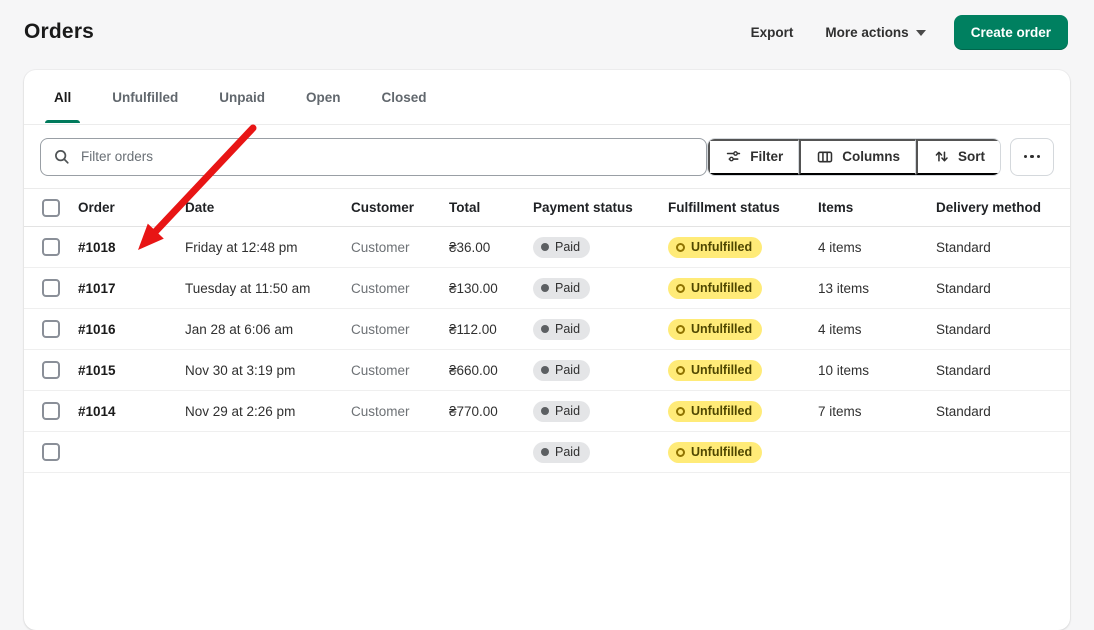 The height and width of the screenshot is (630, 1094). I want to click on order-total: ₴36.00, so click(470, 247).